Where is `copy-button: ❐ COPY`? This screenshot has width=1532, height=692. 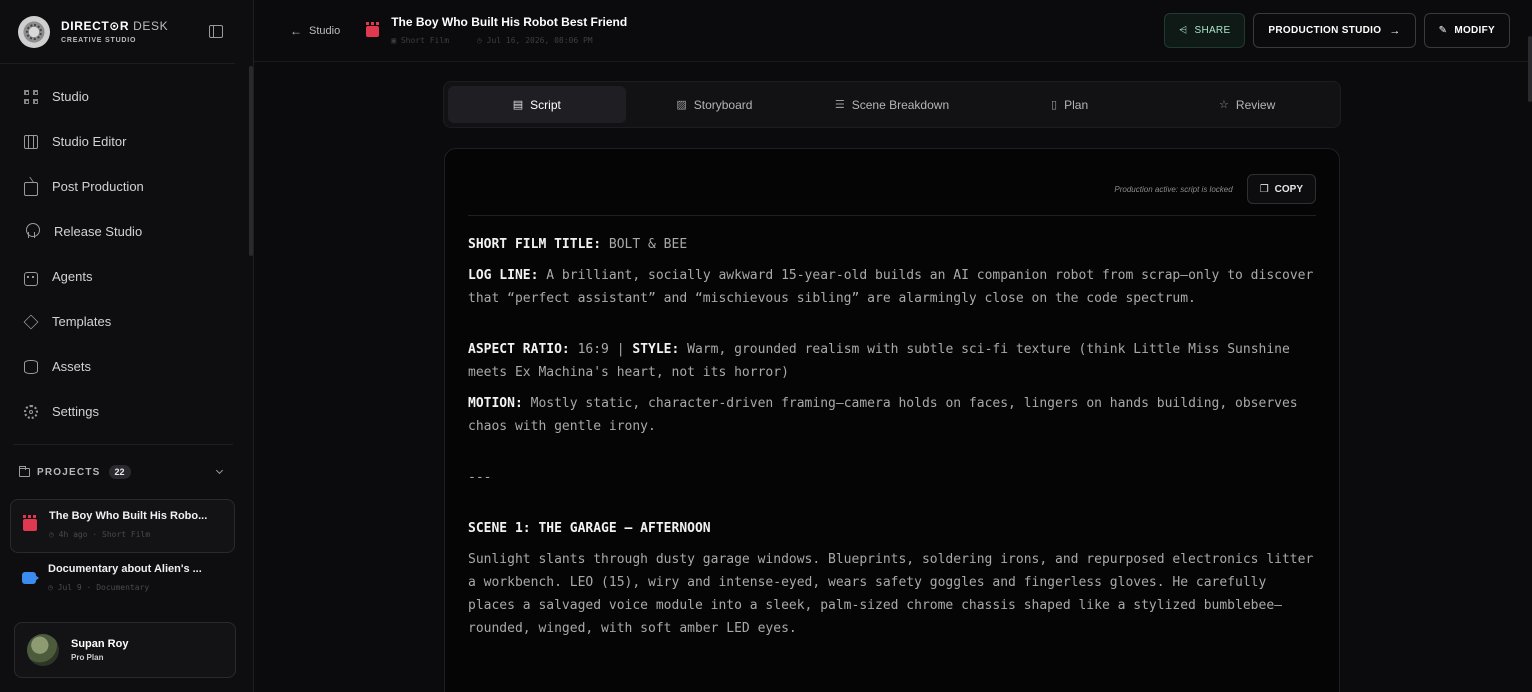 copy-button: ❐ COPY is located at coordinates (1281, 189).